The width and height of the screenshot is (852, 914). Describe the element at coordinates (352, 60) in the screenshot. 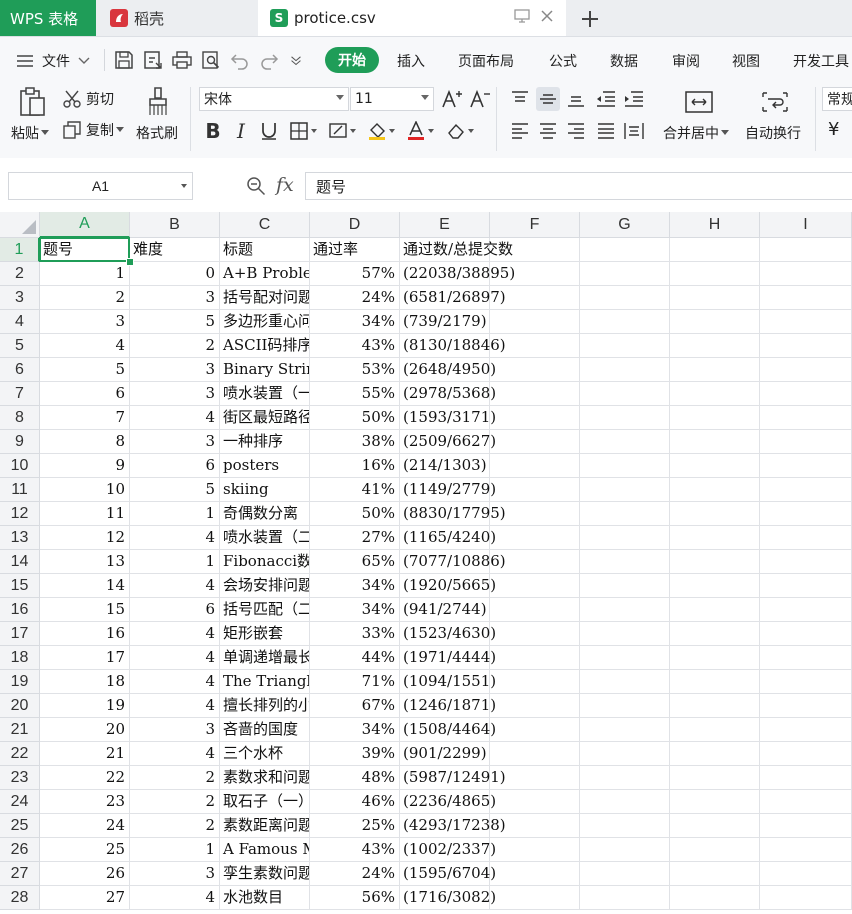

I see `menu-start: 开始` at that location.